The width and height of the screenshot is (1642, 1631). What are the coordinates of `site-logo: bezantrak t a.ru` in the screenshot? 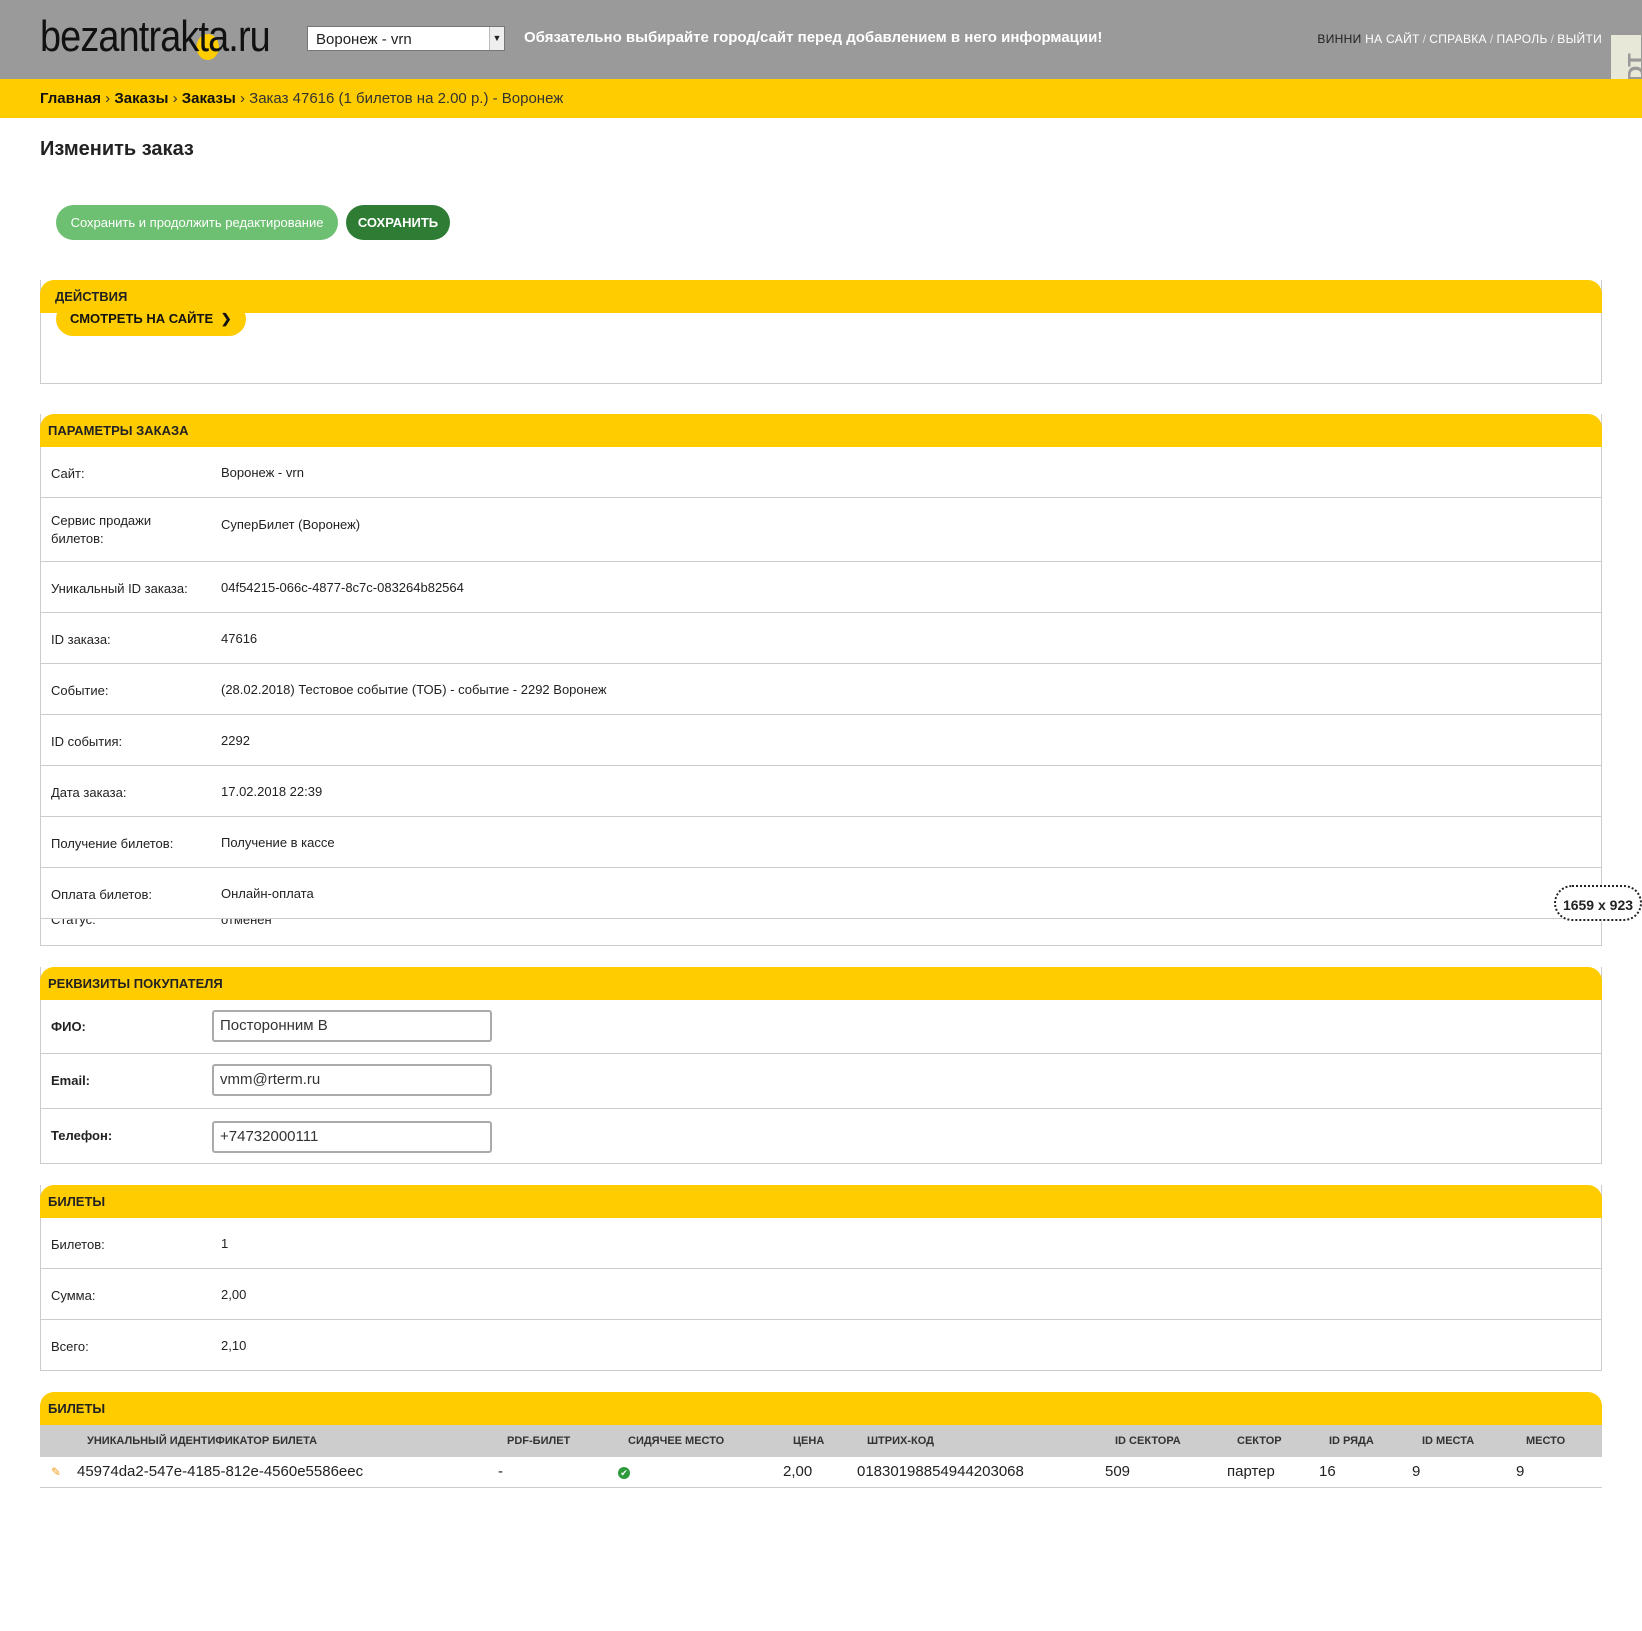 It's located at (155, 36).